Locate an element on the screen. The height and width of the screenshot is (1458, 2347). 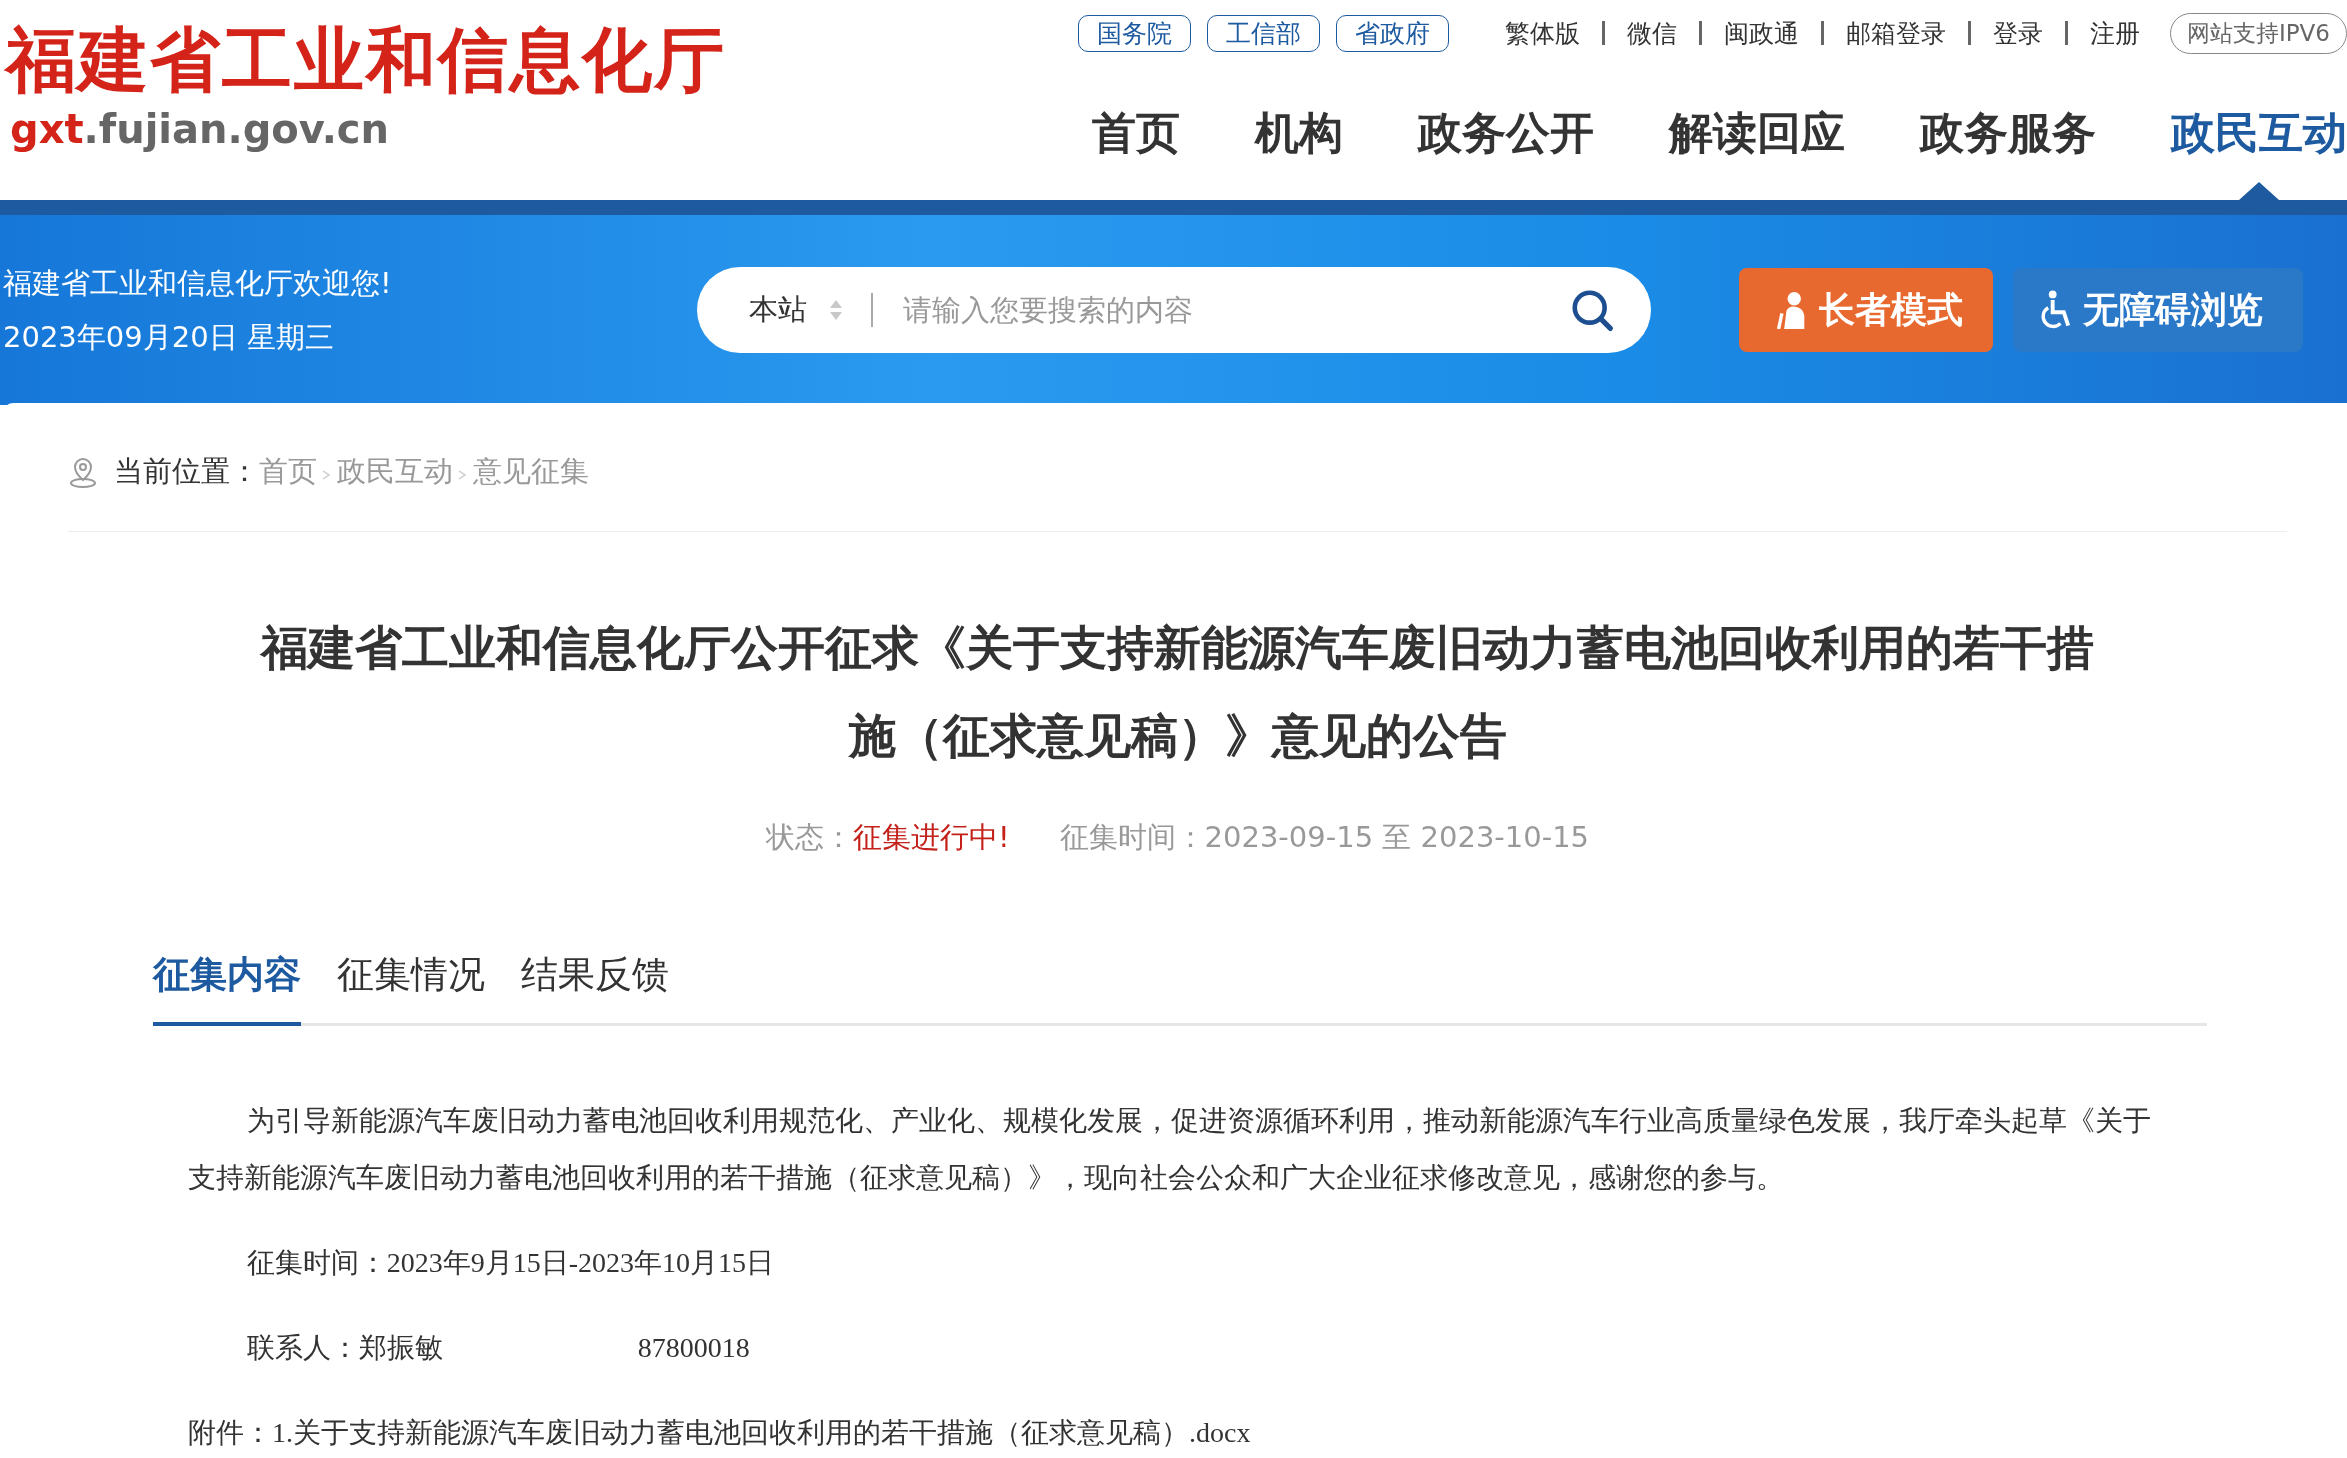
nav-item: 机构 is located at coordinates (1299, 152).